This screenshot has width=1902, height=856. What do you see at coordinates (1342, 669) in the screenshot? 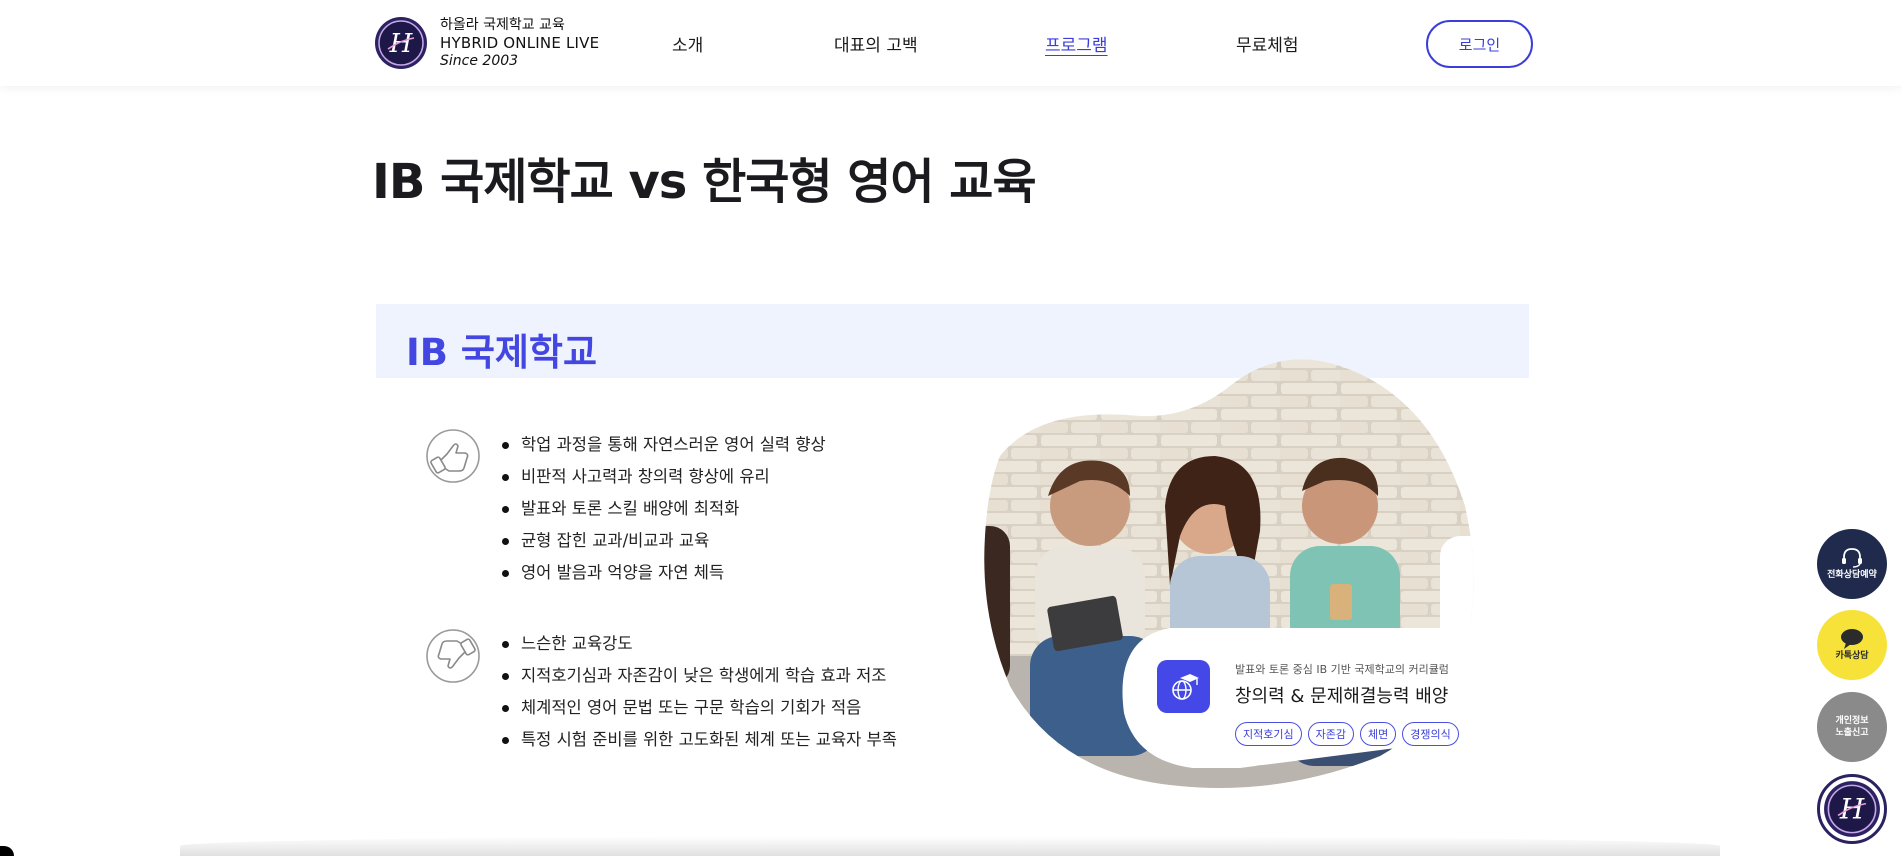
I see `card-subtitle: 발표와 토론 중심 IB 기반 국제학교의 커리큘럼` at bounding box center [1342, 669].